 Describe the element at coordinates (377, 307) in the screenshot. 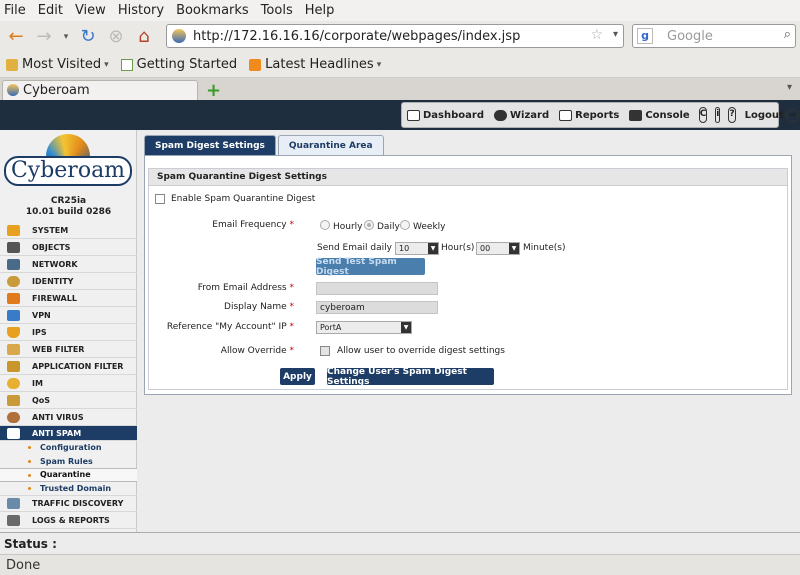

I see `display-name-field: cyberoam` at that location.